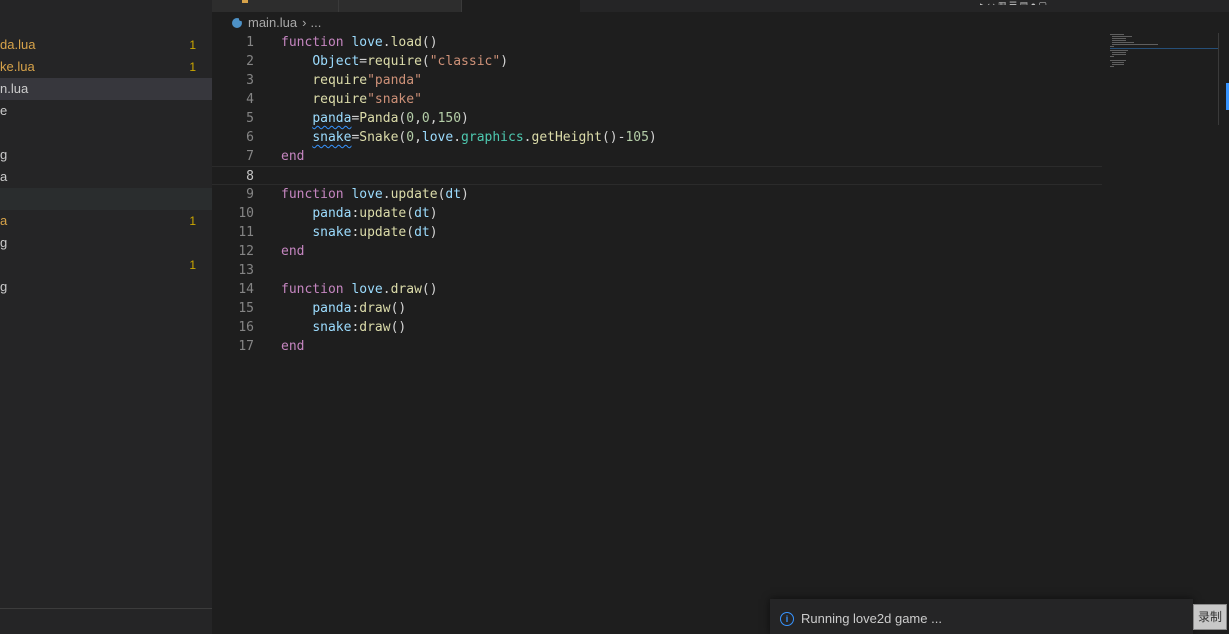 This screenshot has height=634, width=1229. What do you see at coordinates (657, 156) in the screenshot?
I see `code-line: 7 end` at bounding box center [657, 156].